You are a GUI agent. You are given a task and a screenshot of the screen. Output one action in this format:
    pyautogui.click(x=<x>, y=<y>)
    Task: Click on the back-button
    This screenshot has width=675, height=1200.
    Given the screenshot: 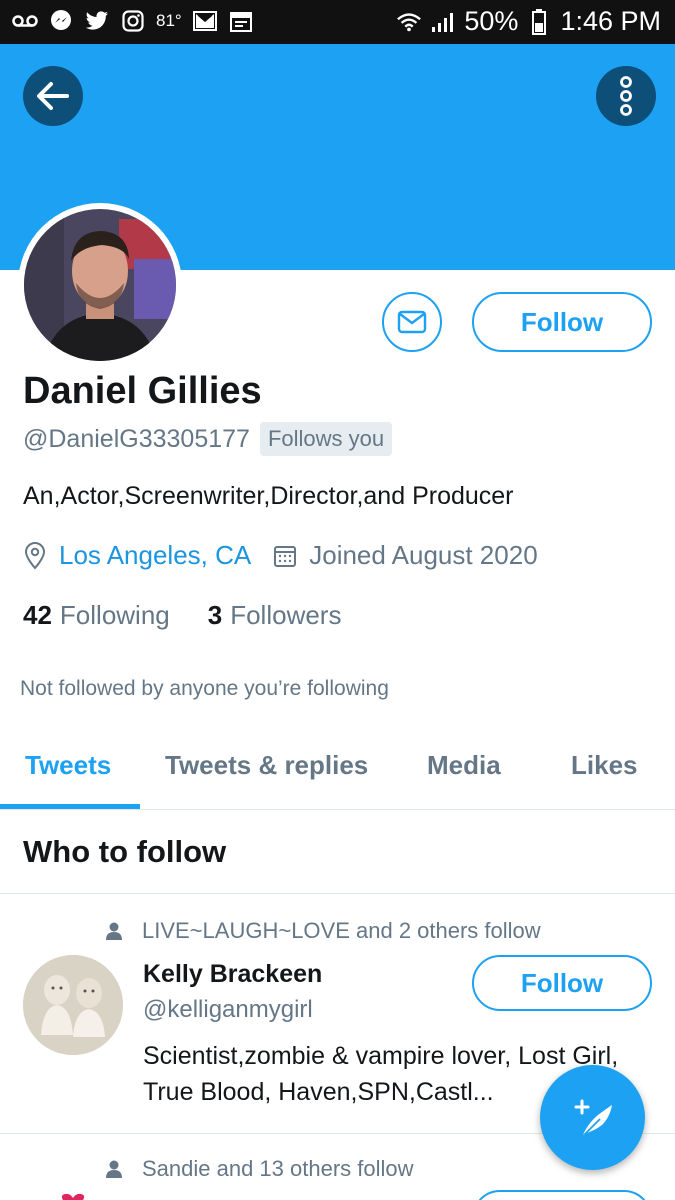 What is the action you would take?
    pyautogui.click(x=53, y=96)
    